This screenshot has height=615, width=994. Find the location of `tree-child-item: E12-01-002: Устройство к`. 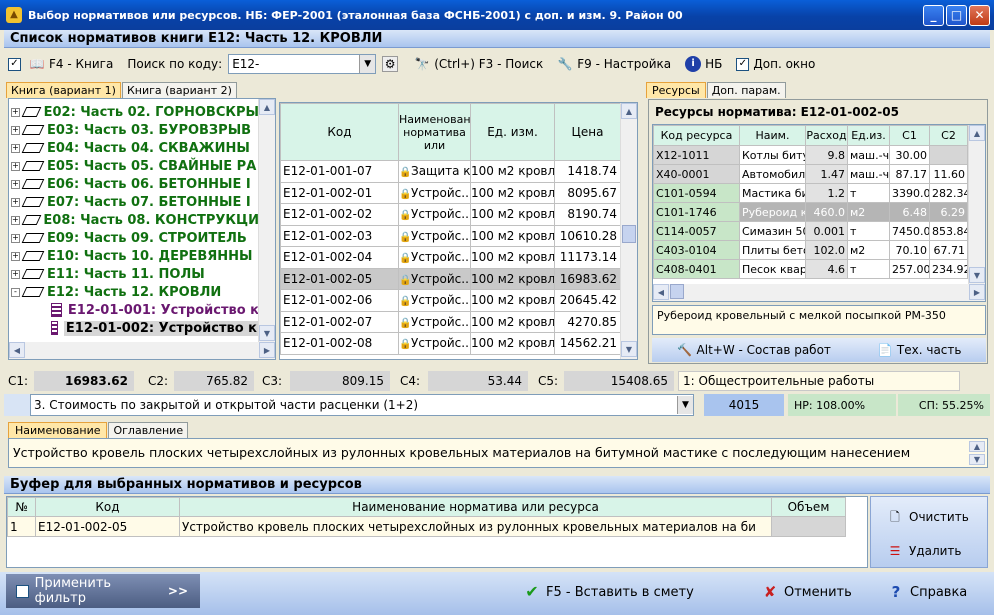

tree-child-item: E12-01-002: Устройство к is located at coordinates (135, 328).